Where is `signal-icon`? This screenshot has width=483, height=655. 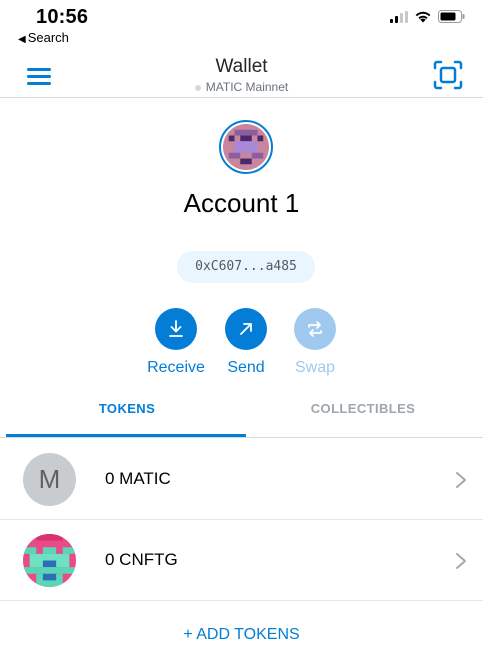
signal-icon is located at coordinates (399, 16).